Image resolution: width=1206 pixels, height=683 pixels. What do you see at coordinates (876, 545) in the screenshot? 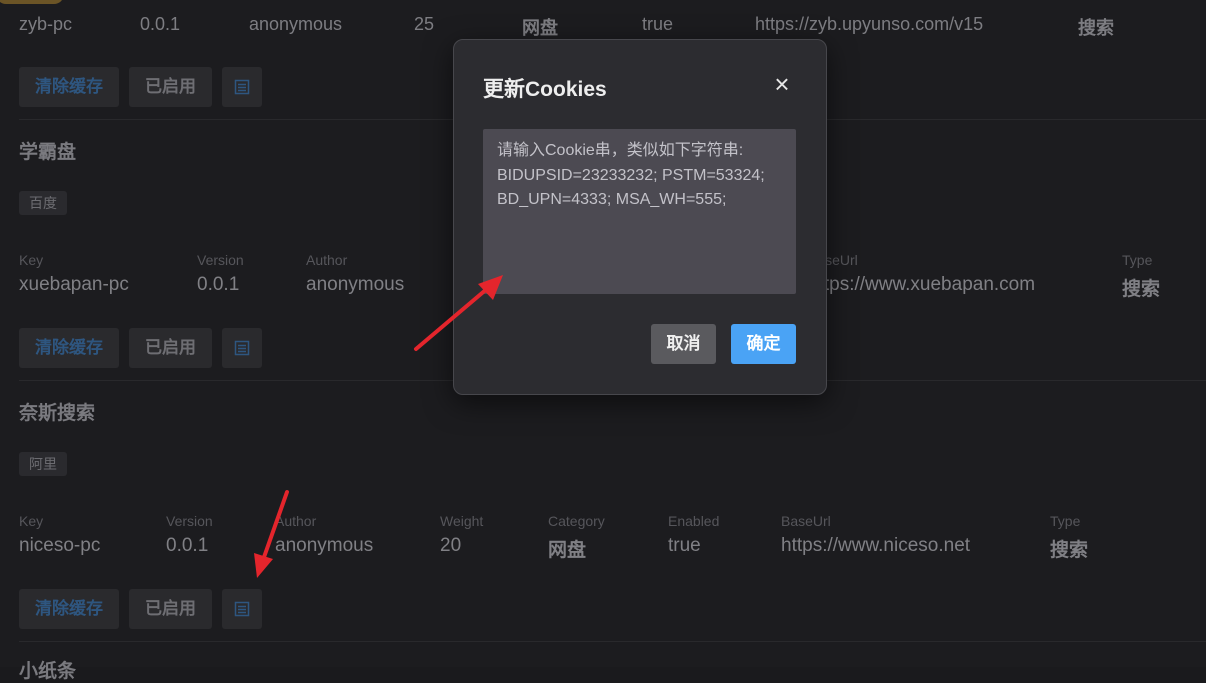
I see `plugin3-baseurl: https://www.niceso.net` at bounding box center [876, 545].